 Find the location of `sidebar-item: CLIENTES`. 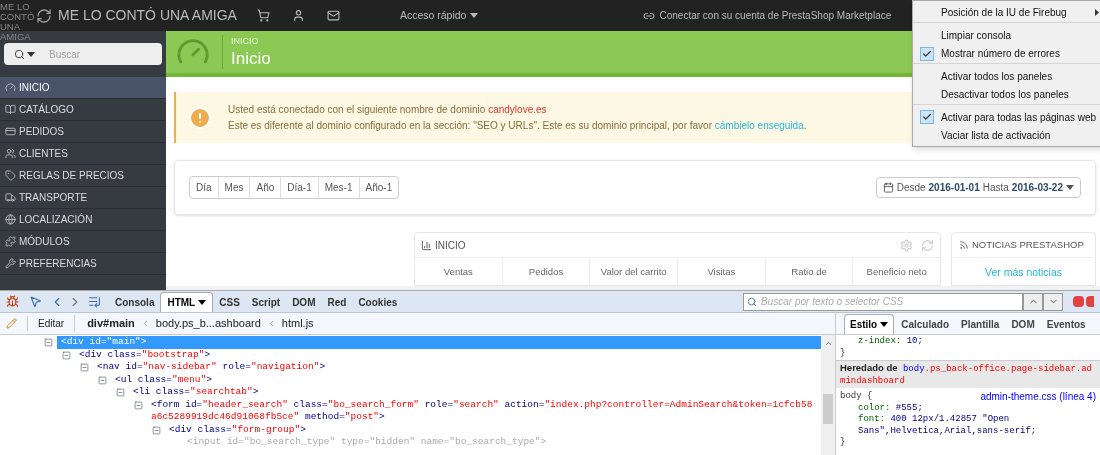

sidebar-item: CLIENTES is located at coordinates (83, 154).